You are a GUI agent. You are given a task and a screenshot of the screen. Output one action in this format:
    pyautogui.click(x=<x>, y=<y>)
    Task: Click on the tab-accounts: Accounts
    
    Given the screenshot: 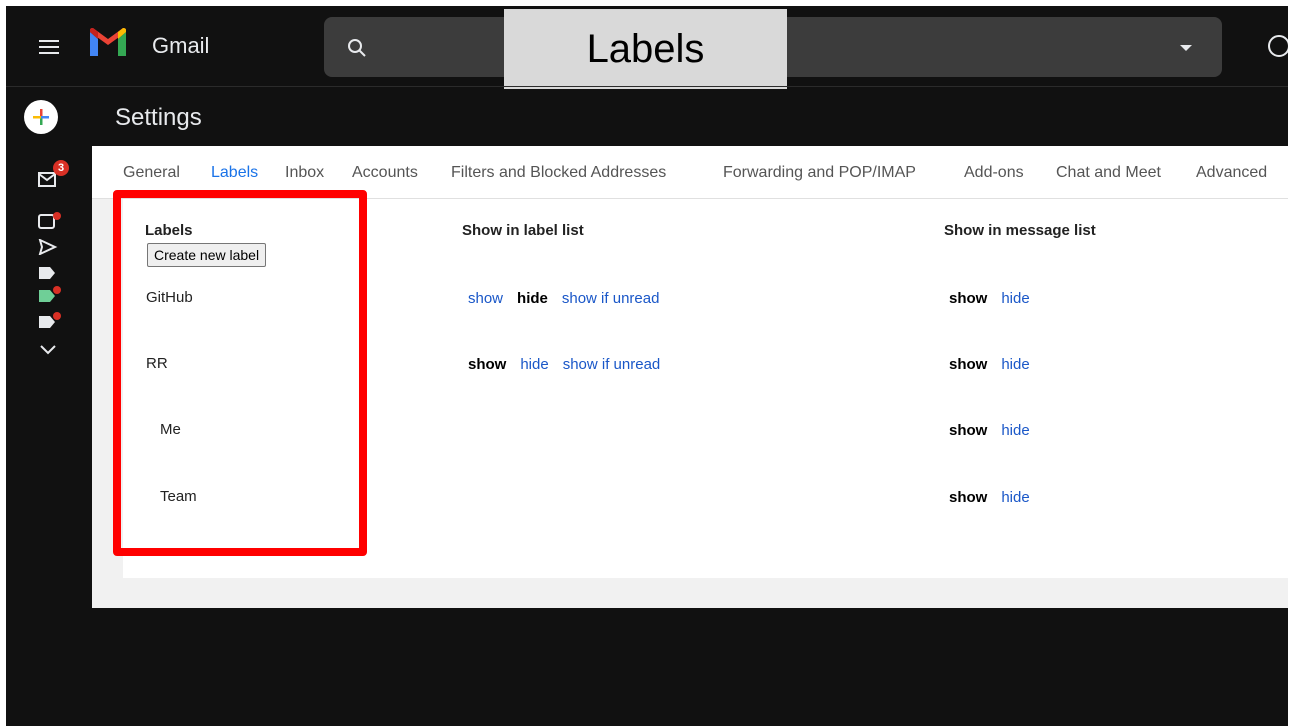 What is the action you would take?
    pyautogui.click(x=385, y=173)
    